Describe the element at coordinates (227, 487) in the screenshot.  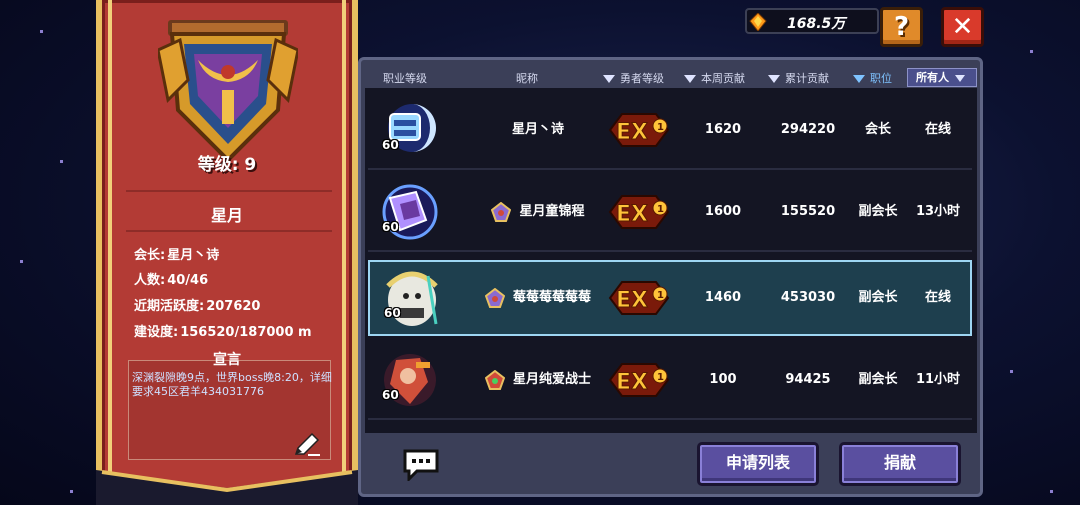
I see `banner-swallowtail` at that location.